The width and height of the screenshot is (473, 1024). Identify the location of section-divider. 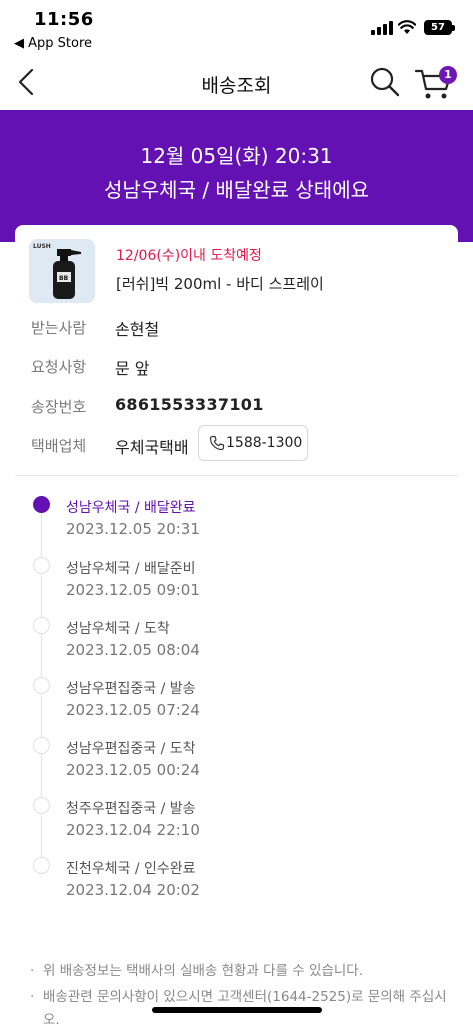
(236, 475).